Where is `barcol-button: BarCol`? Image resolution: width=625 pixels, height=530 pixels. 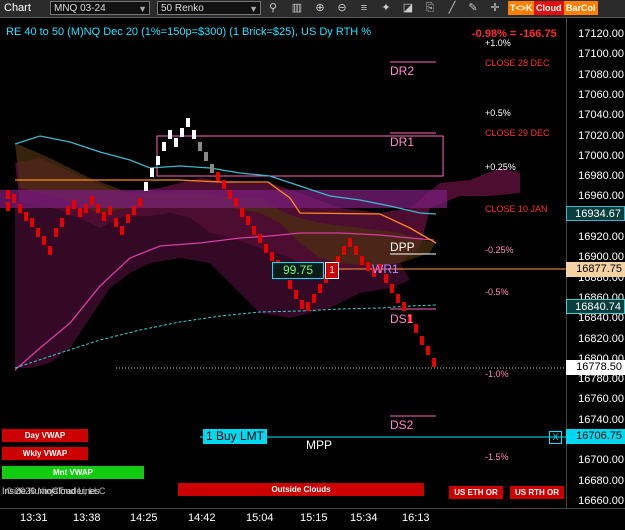 barcol-button: BarCol is located at coordinates (581, 8).